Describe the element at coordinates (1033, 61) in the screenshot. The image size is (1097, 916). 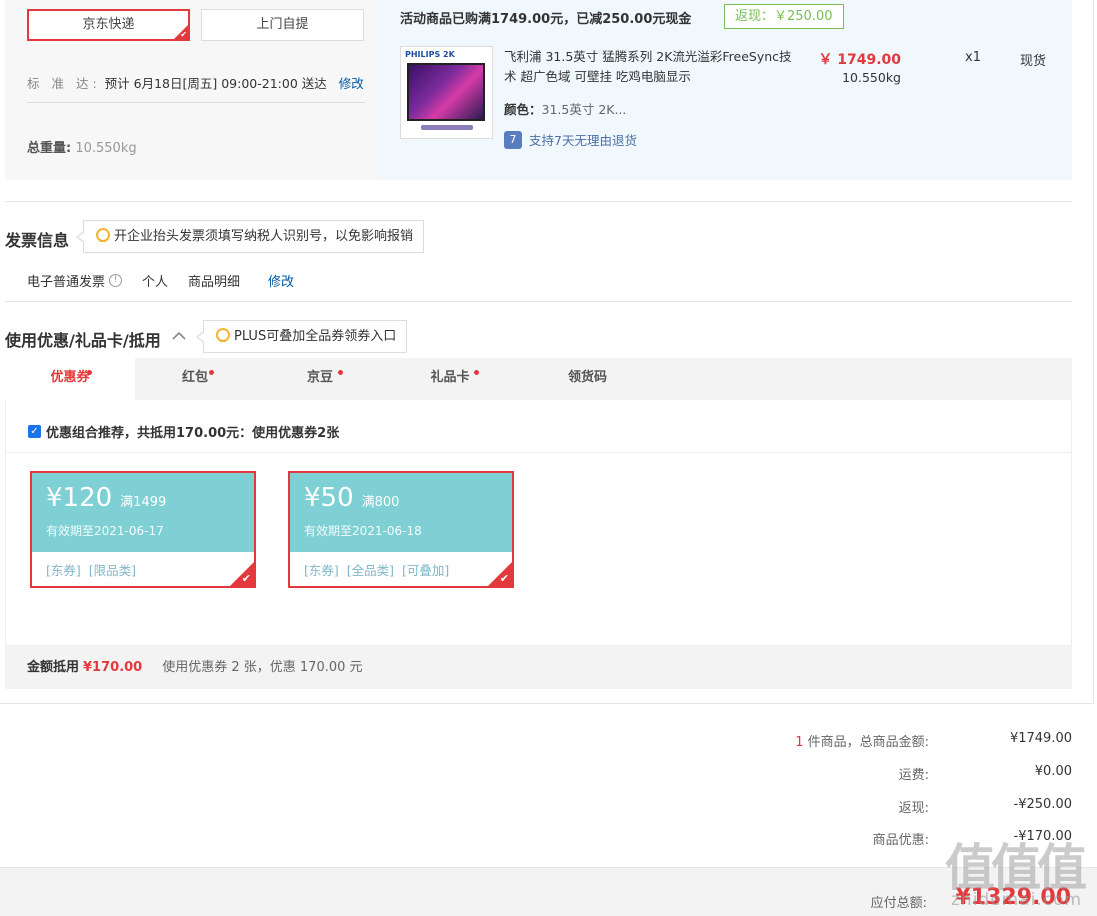
I see `product-stock: 现货` at that location.